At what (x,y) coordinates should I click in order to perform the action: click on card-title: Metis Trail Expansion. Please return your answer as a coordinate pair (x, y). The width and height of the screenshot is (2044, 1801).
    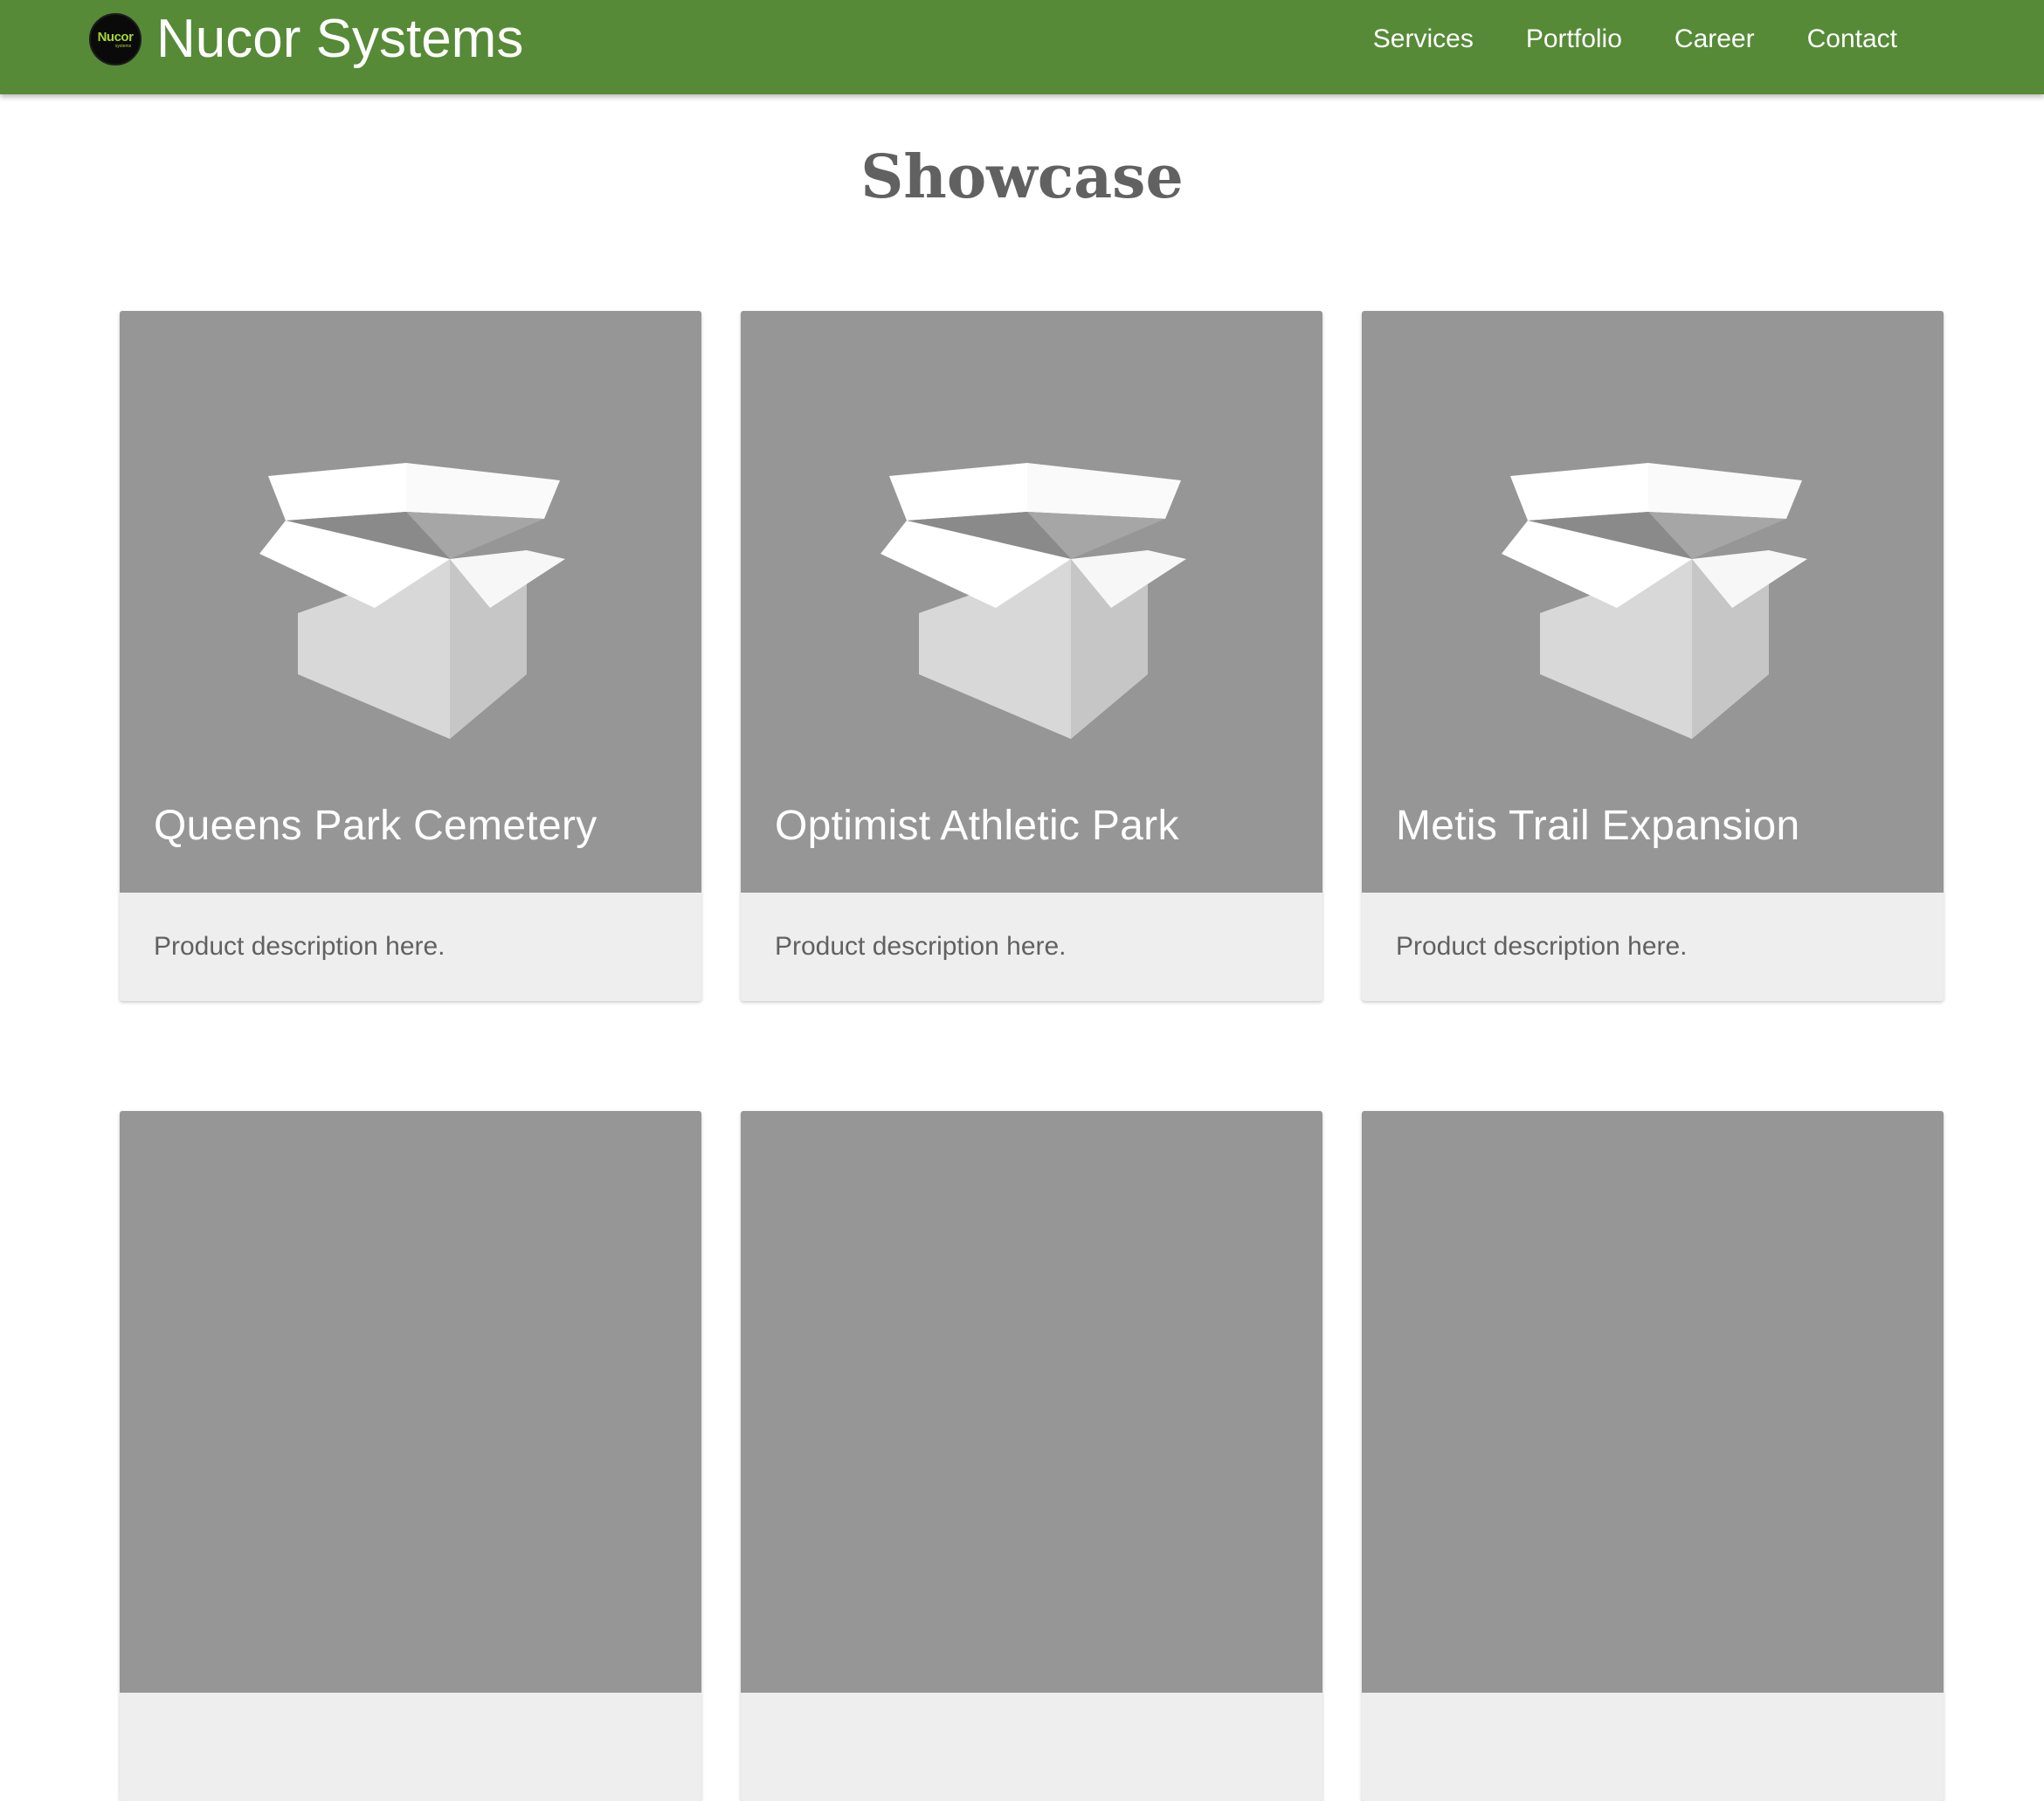
    Looking at the image, I should click on (1598, 826).